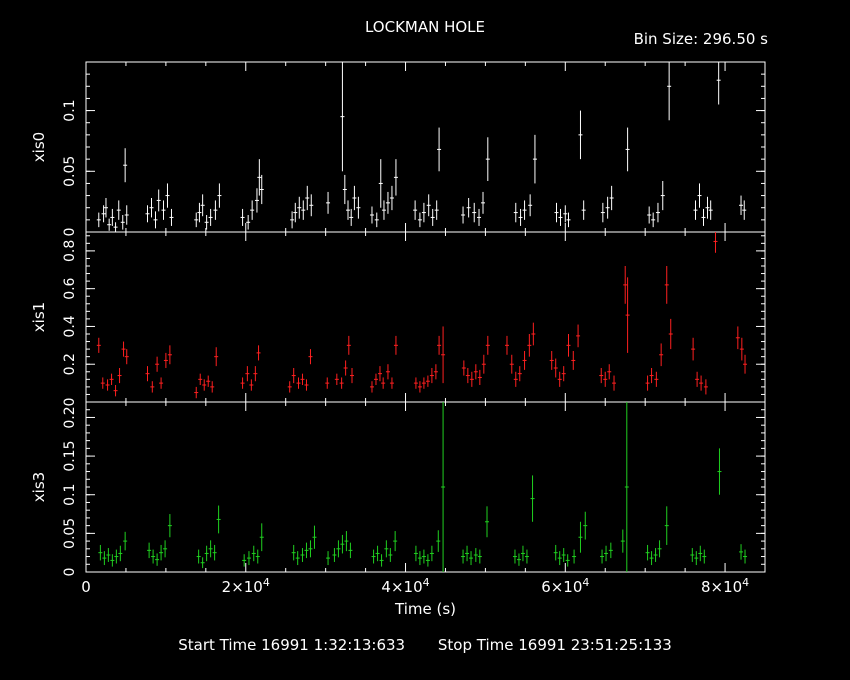 The image size is (850, 680). What do you see at coordinates (70, 364) in the screenshot?
I see `xis1-ytick-label: 0.2` at bounding box center [70, 364].